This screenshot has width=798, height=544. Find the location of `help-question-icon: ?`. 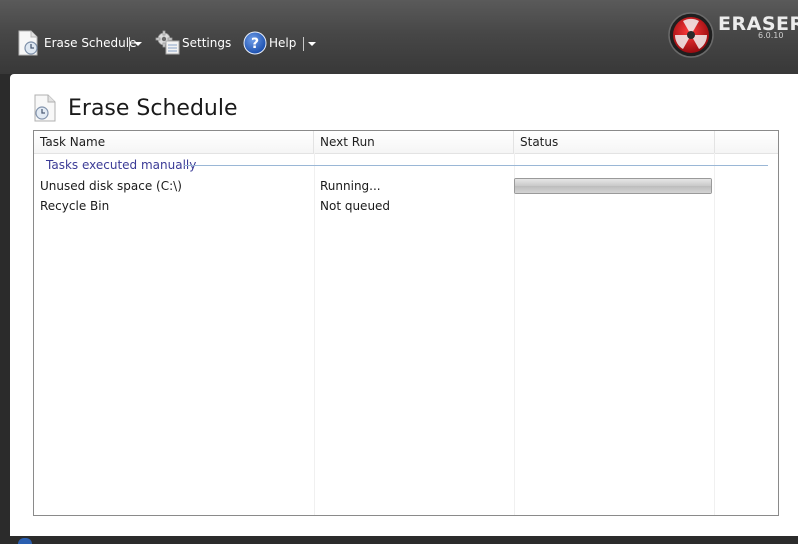

help-question-icon: ? is located at coordinates (255, 43).